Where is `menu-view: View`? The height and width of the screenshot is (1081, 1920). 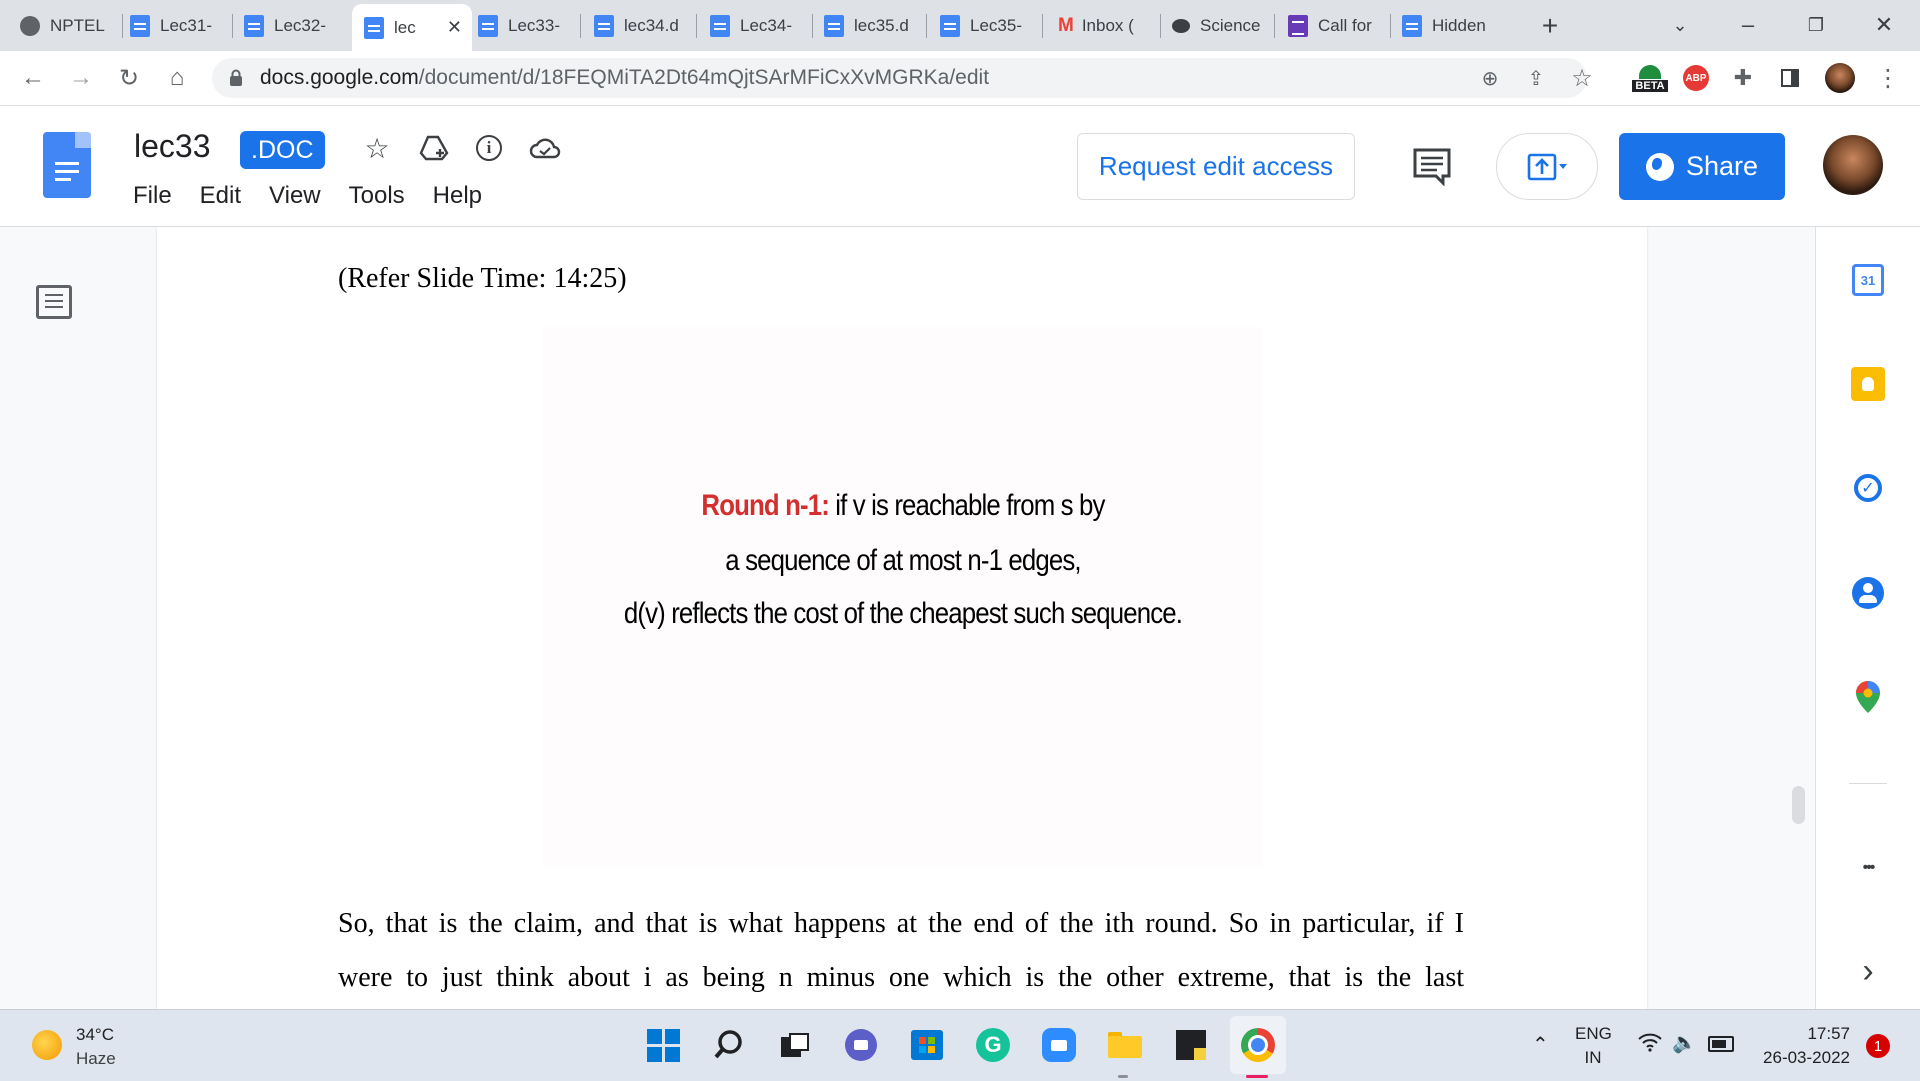 menu-view: View is located at coordinates (295, 196).